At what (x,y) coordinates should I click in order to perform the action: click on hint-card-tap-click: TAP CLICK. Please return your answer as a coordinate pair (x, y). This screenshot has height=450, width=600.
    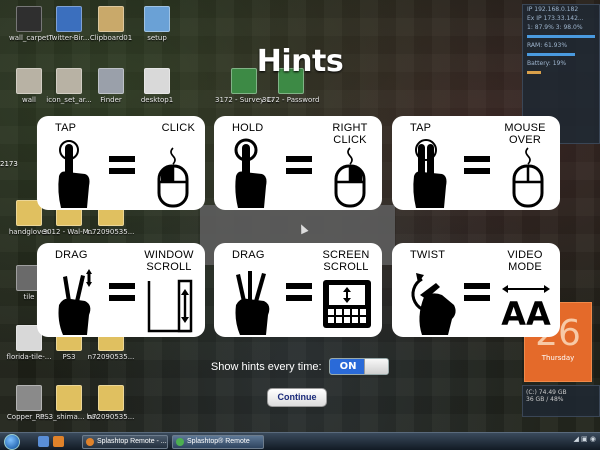
    Looking at the image, I should click on (121, 163).